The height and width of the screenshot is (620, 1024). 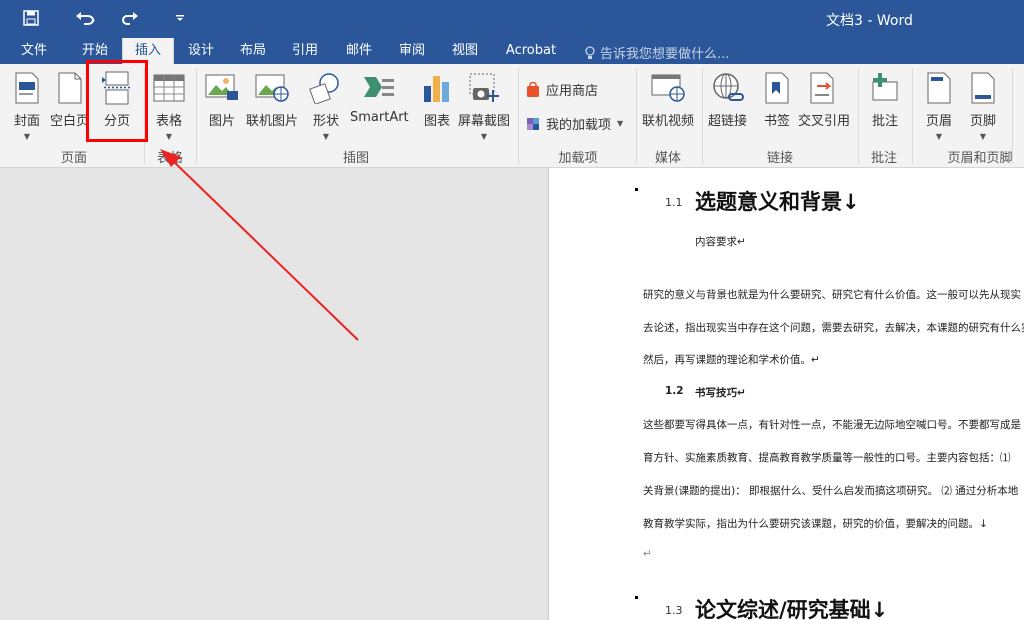 What do you see at coordinates (117, 101) in the screenshot?
I see `highlight-box` at bounding box center [117, 101].